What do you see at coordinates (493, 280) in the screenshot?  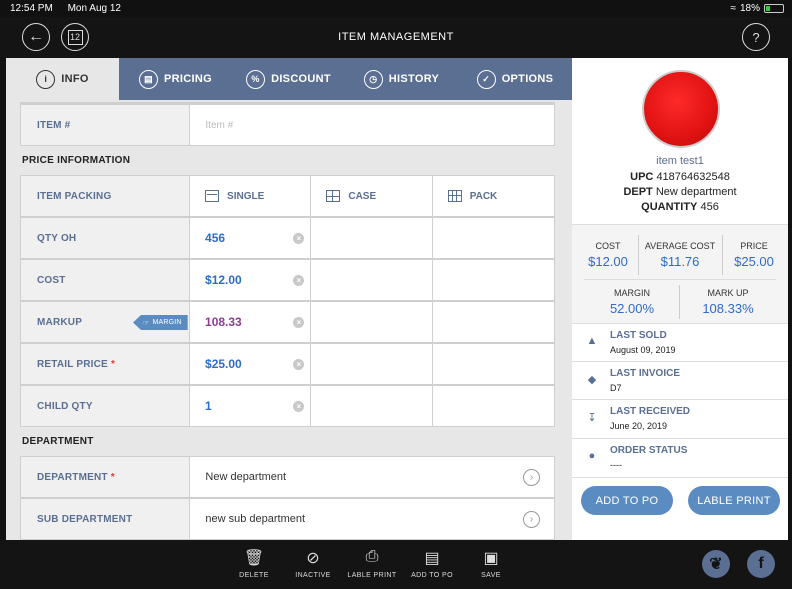 I see `cost-pack-input` at bounding box center [493, 280].